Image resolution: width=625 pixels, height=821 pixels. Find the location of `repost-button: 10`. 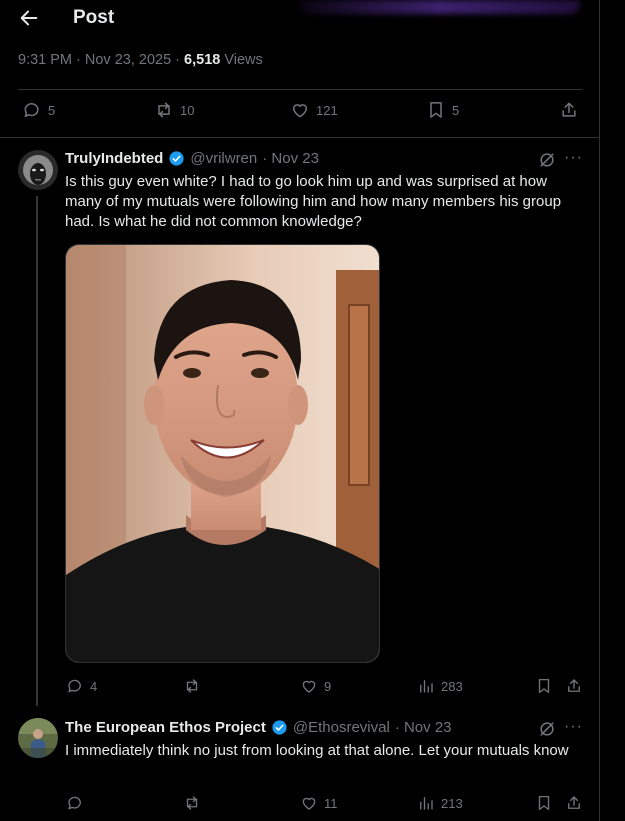

repost-button: 10 is located at coordinates (174, 110).